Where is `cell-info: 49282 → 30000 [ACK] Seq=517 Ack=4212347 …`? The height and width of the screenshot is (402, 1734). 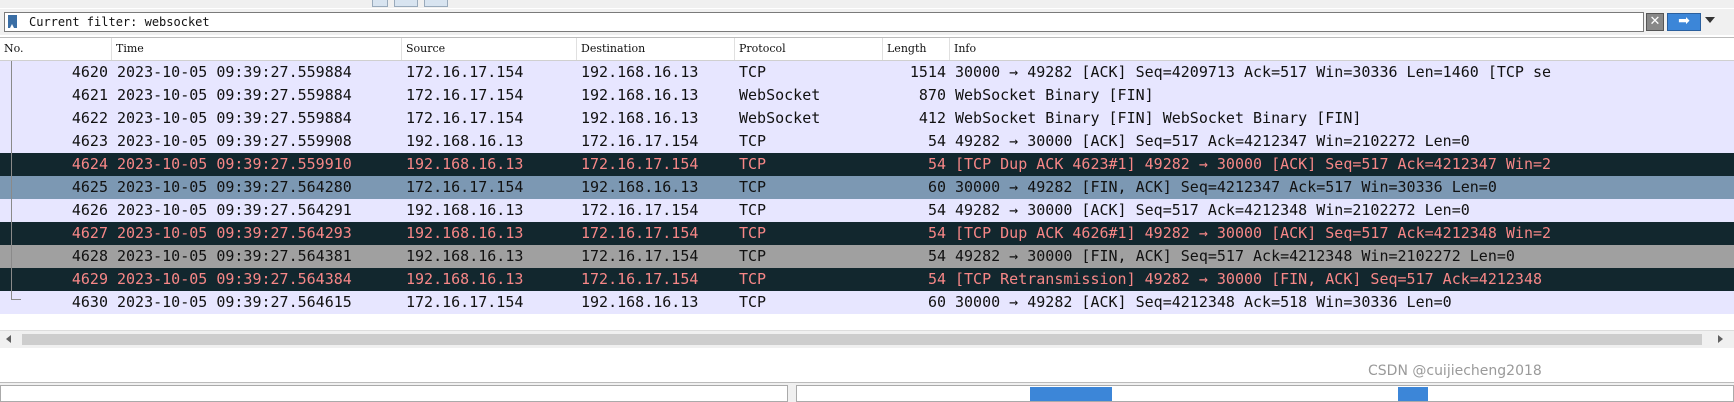 cell-info: 49282 → 30000 [ACK] Seq=517 Ack=4212347 … is located at coordinates (1212, 141).